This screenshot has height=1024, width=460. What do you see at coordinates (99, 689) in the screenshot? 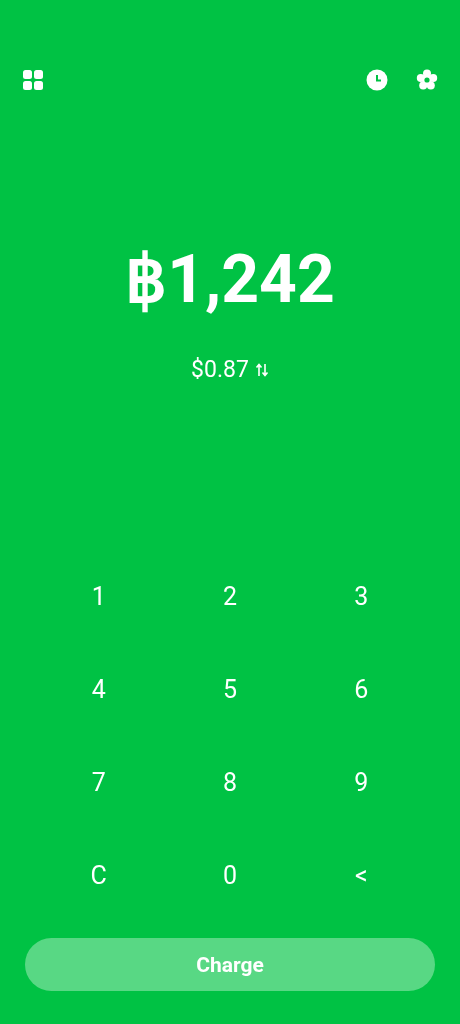
I see `keypad-key: 4` at bounding box center [99, 689].